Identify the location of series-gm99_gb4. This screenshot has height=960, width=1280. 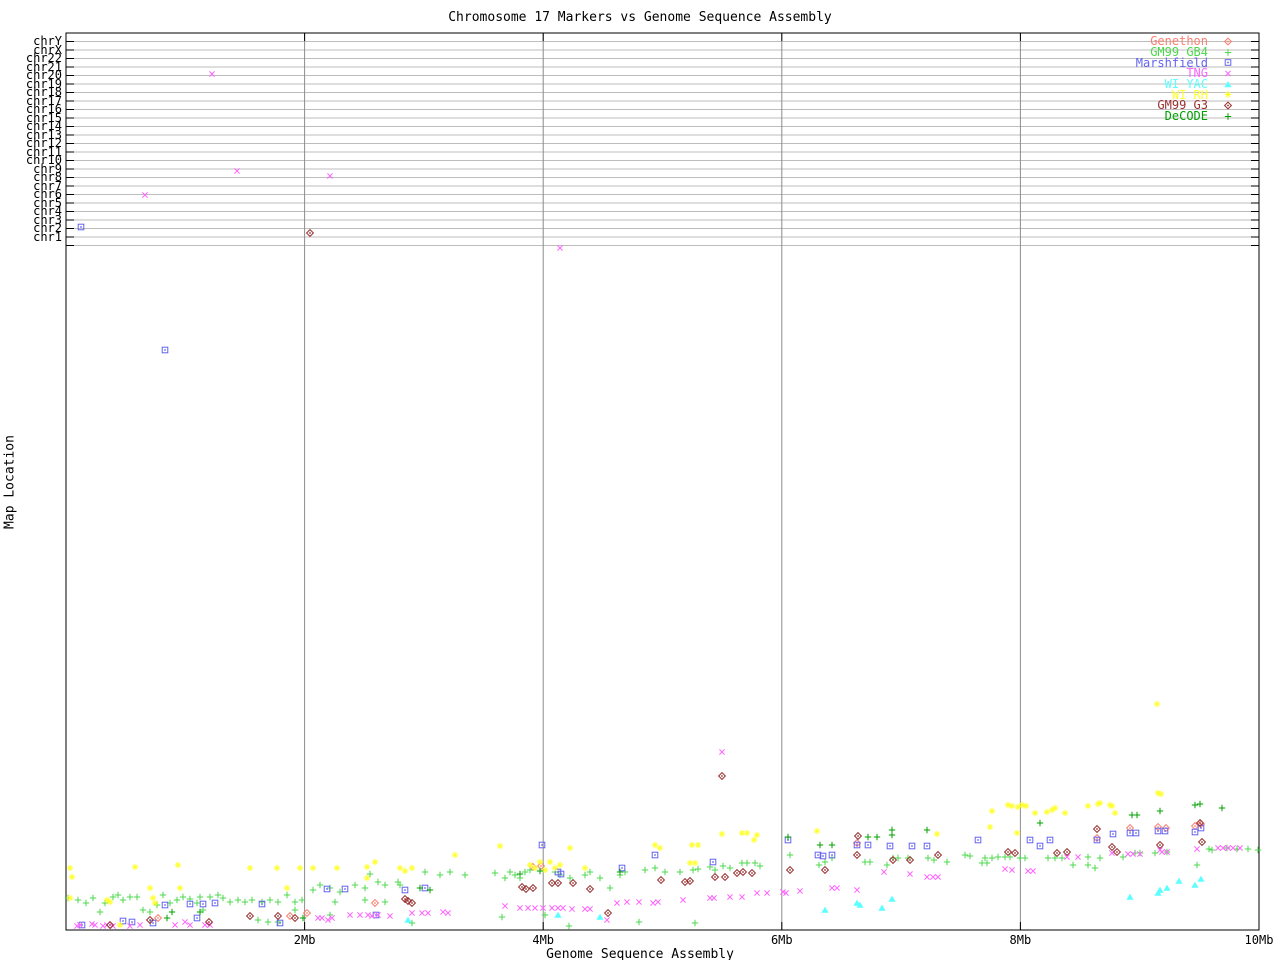
(663, 887).